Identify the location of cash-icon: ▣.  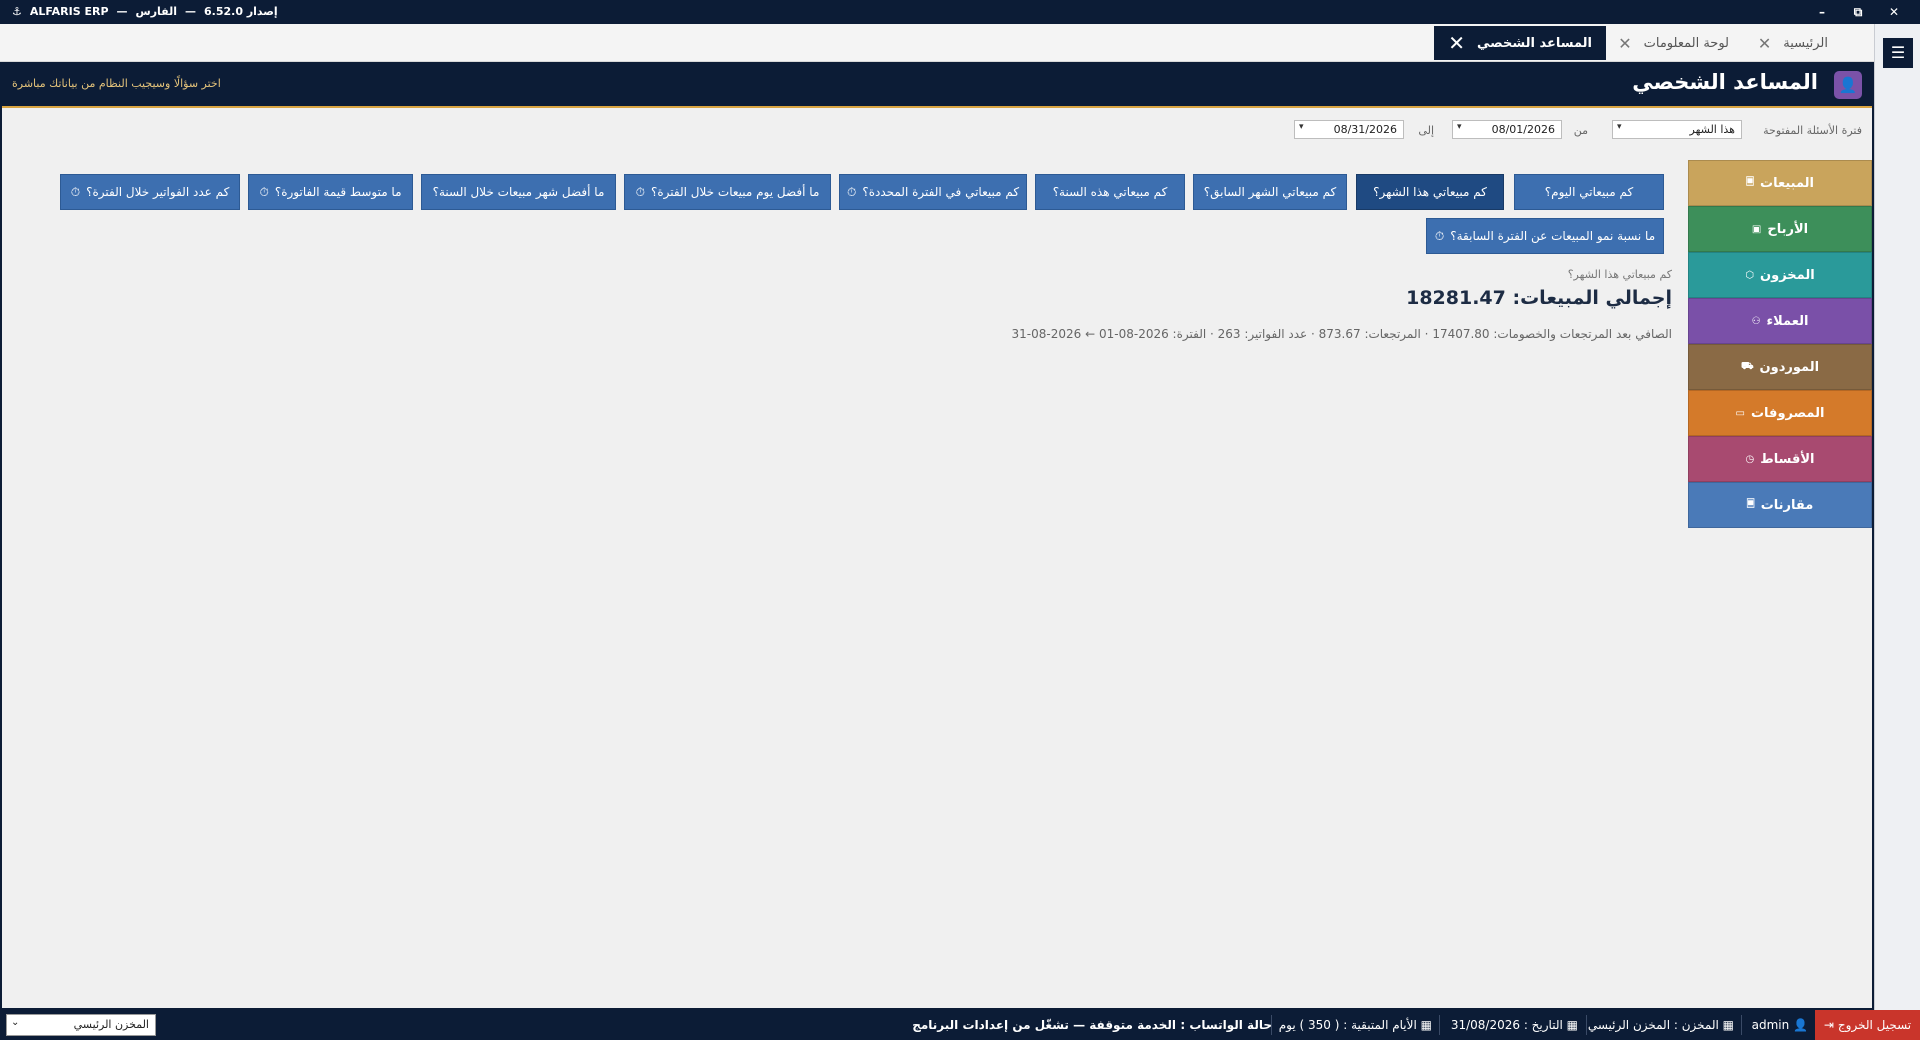
(1756, 229).